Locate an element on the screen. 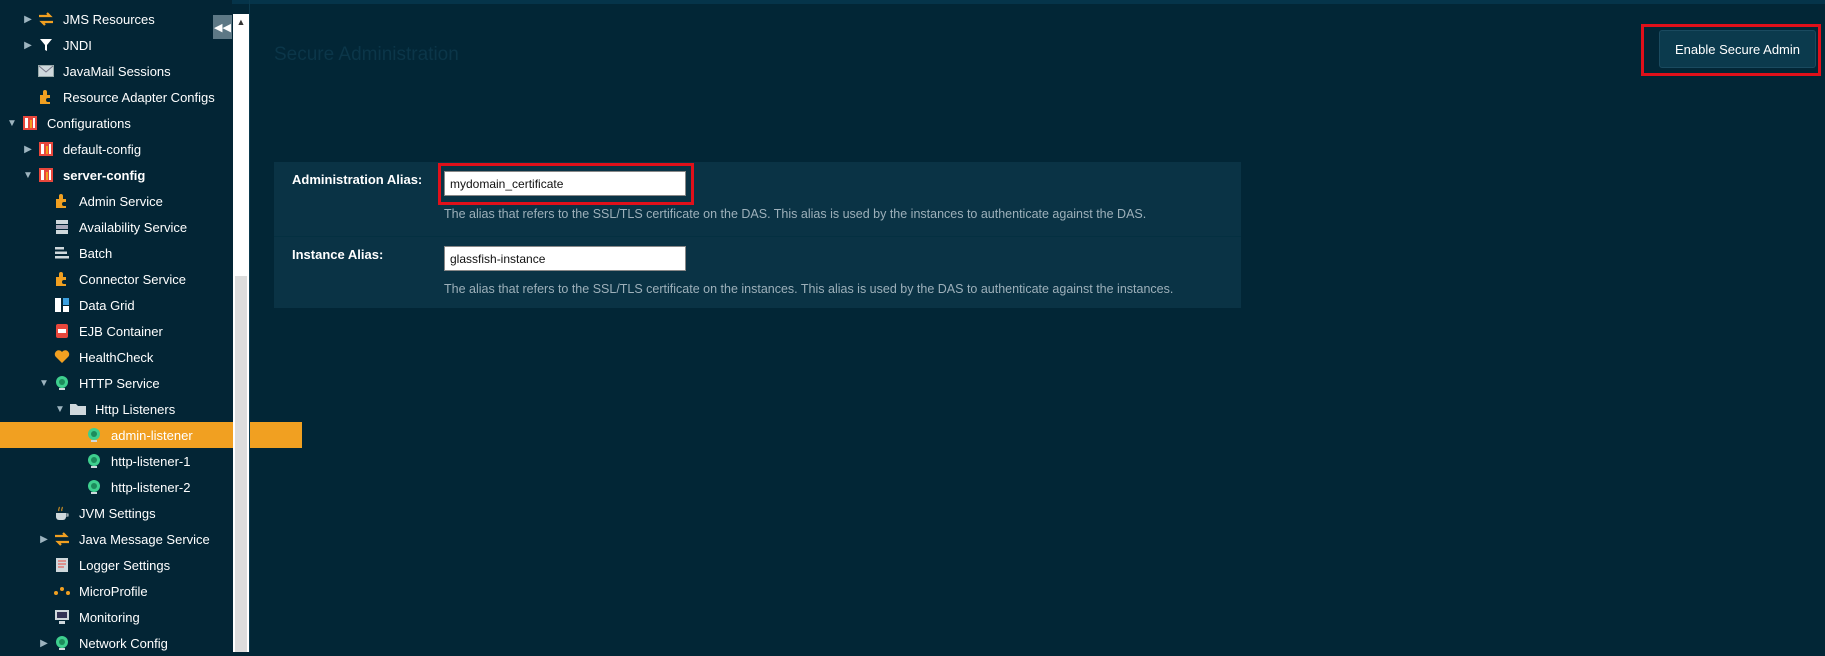 The height and width of the screenshot is (656, 1825). sidebar-item-http-service: ▼ HTTP Service is located at coordinates (135, 383).